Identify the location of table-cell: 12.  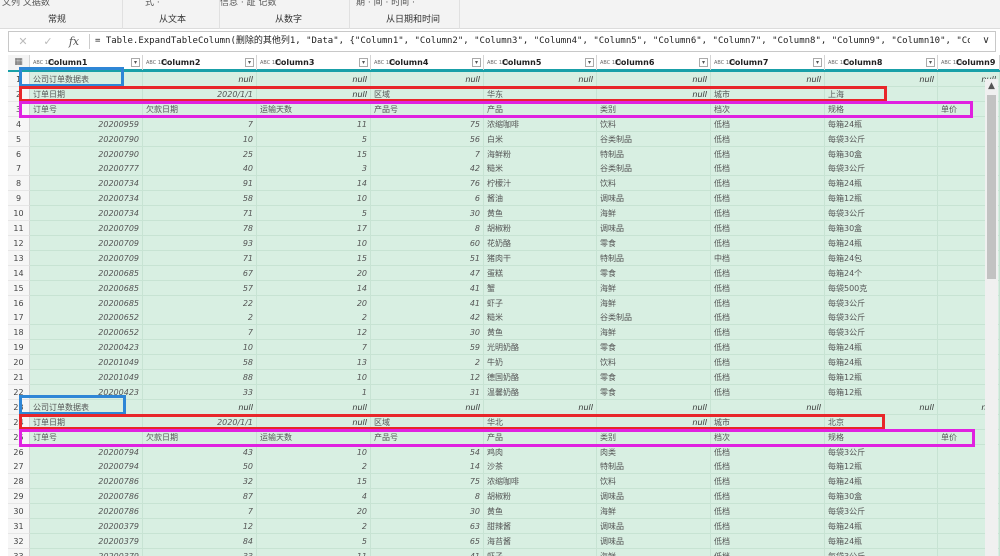
(427, 377).